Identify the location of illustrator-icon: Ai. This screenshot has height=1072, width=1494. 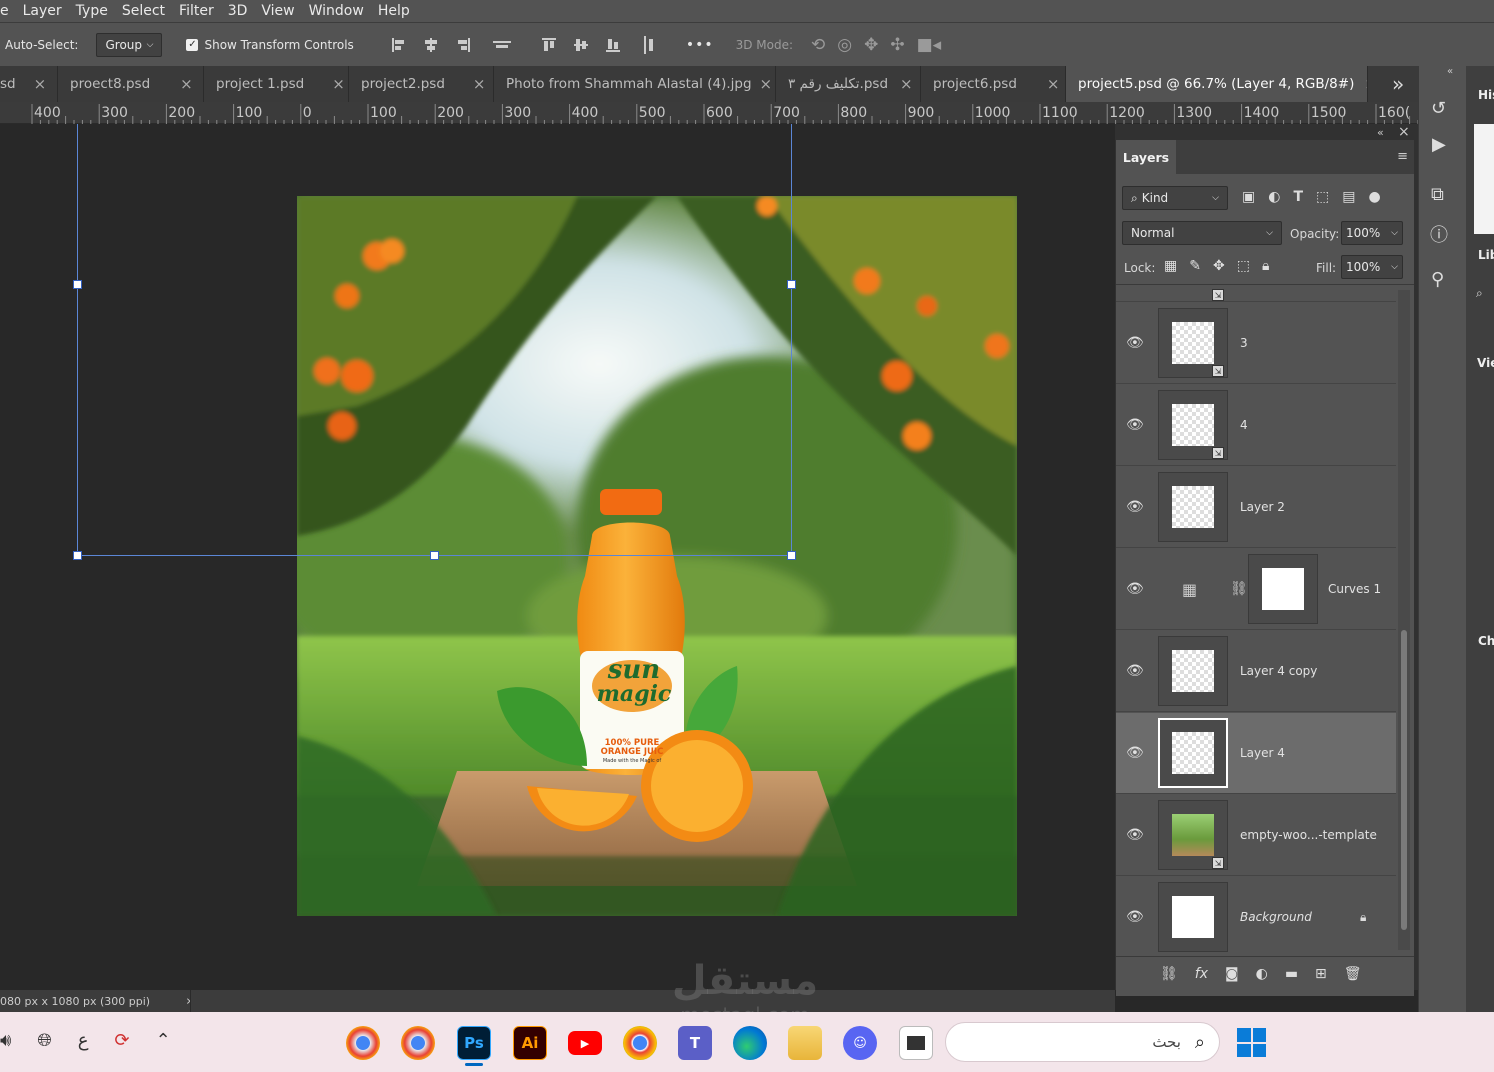
(530, 1043).